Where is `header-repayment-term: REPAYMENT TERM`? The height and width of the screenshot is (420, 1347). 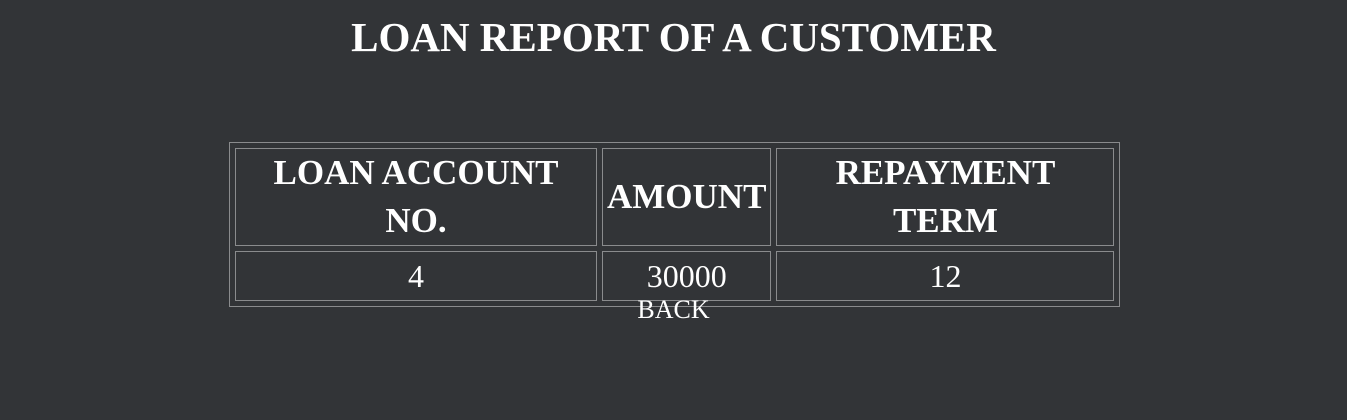 header-repayment-term: REPAYMENT TERM is located at coordinates (945, 197).